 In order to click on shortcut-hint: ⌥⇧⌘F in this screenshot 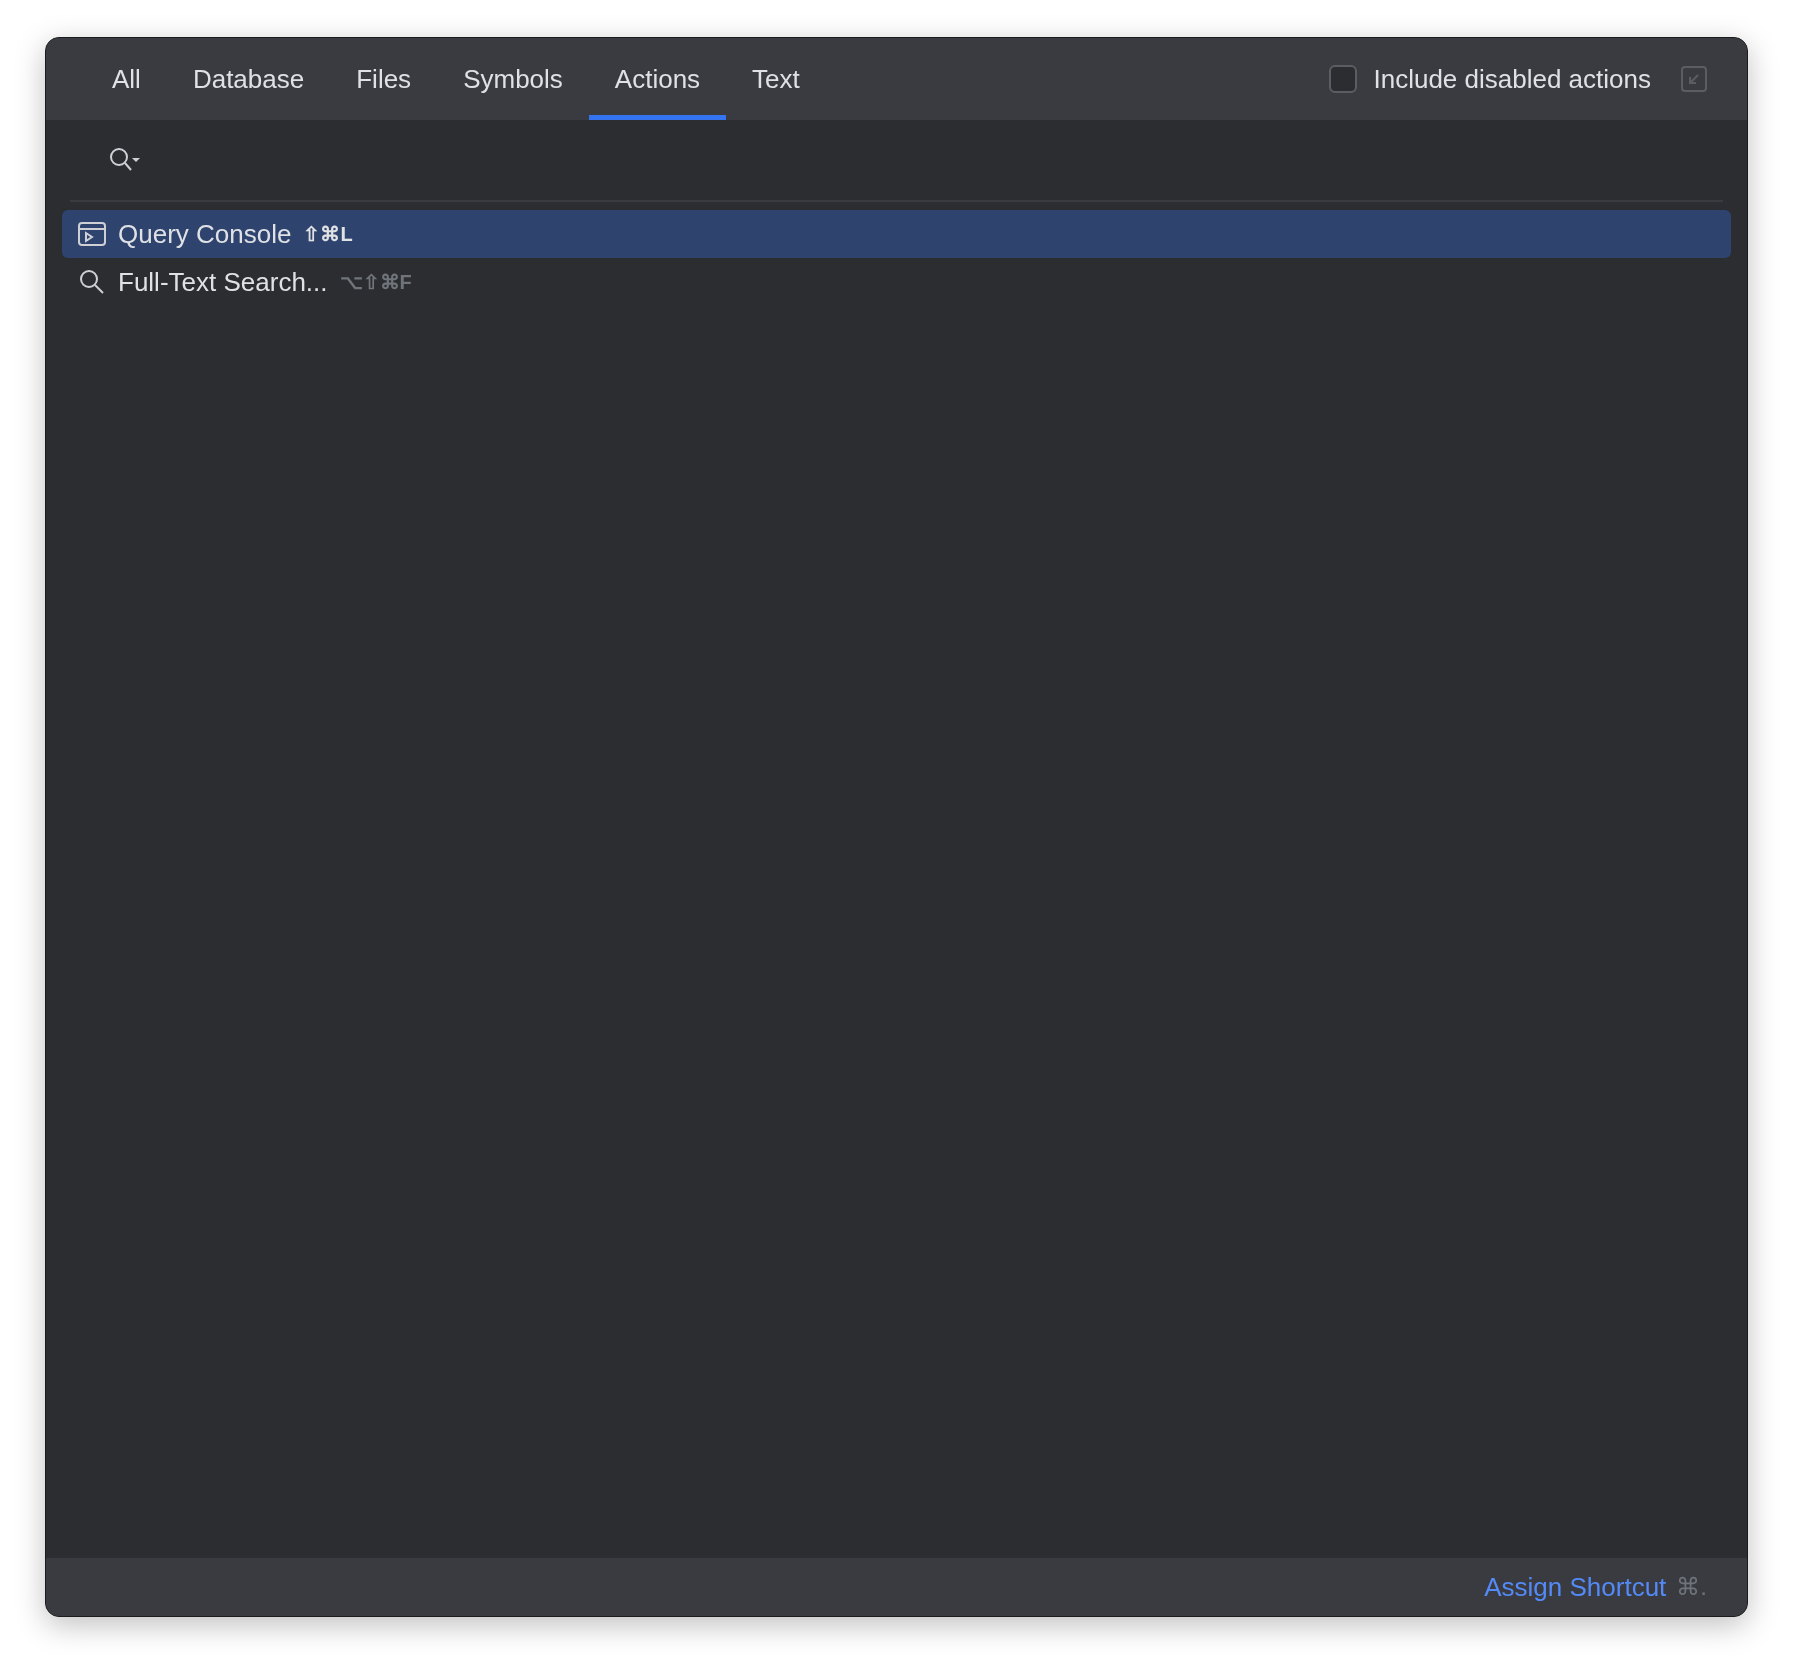, I will do `click(375, 282)`.